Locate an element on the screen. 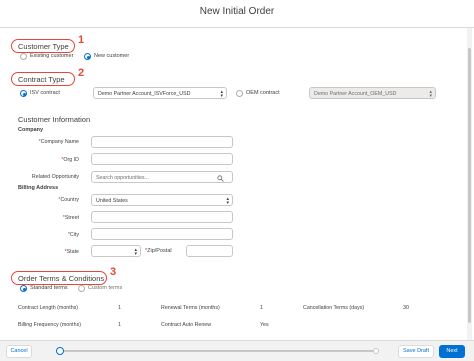 The image size is (474, 361). contract-auto-renew-label: Contract Auto Renew is located at coordinates (186, 325).